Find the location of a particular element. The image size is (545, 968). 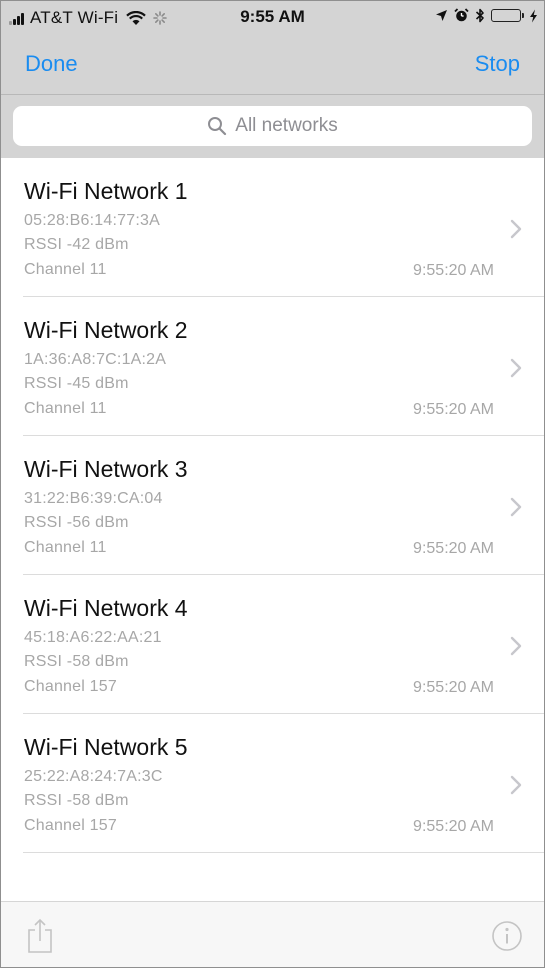

row-divider is located at coordinates (283, 852).